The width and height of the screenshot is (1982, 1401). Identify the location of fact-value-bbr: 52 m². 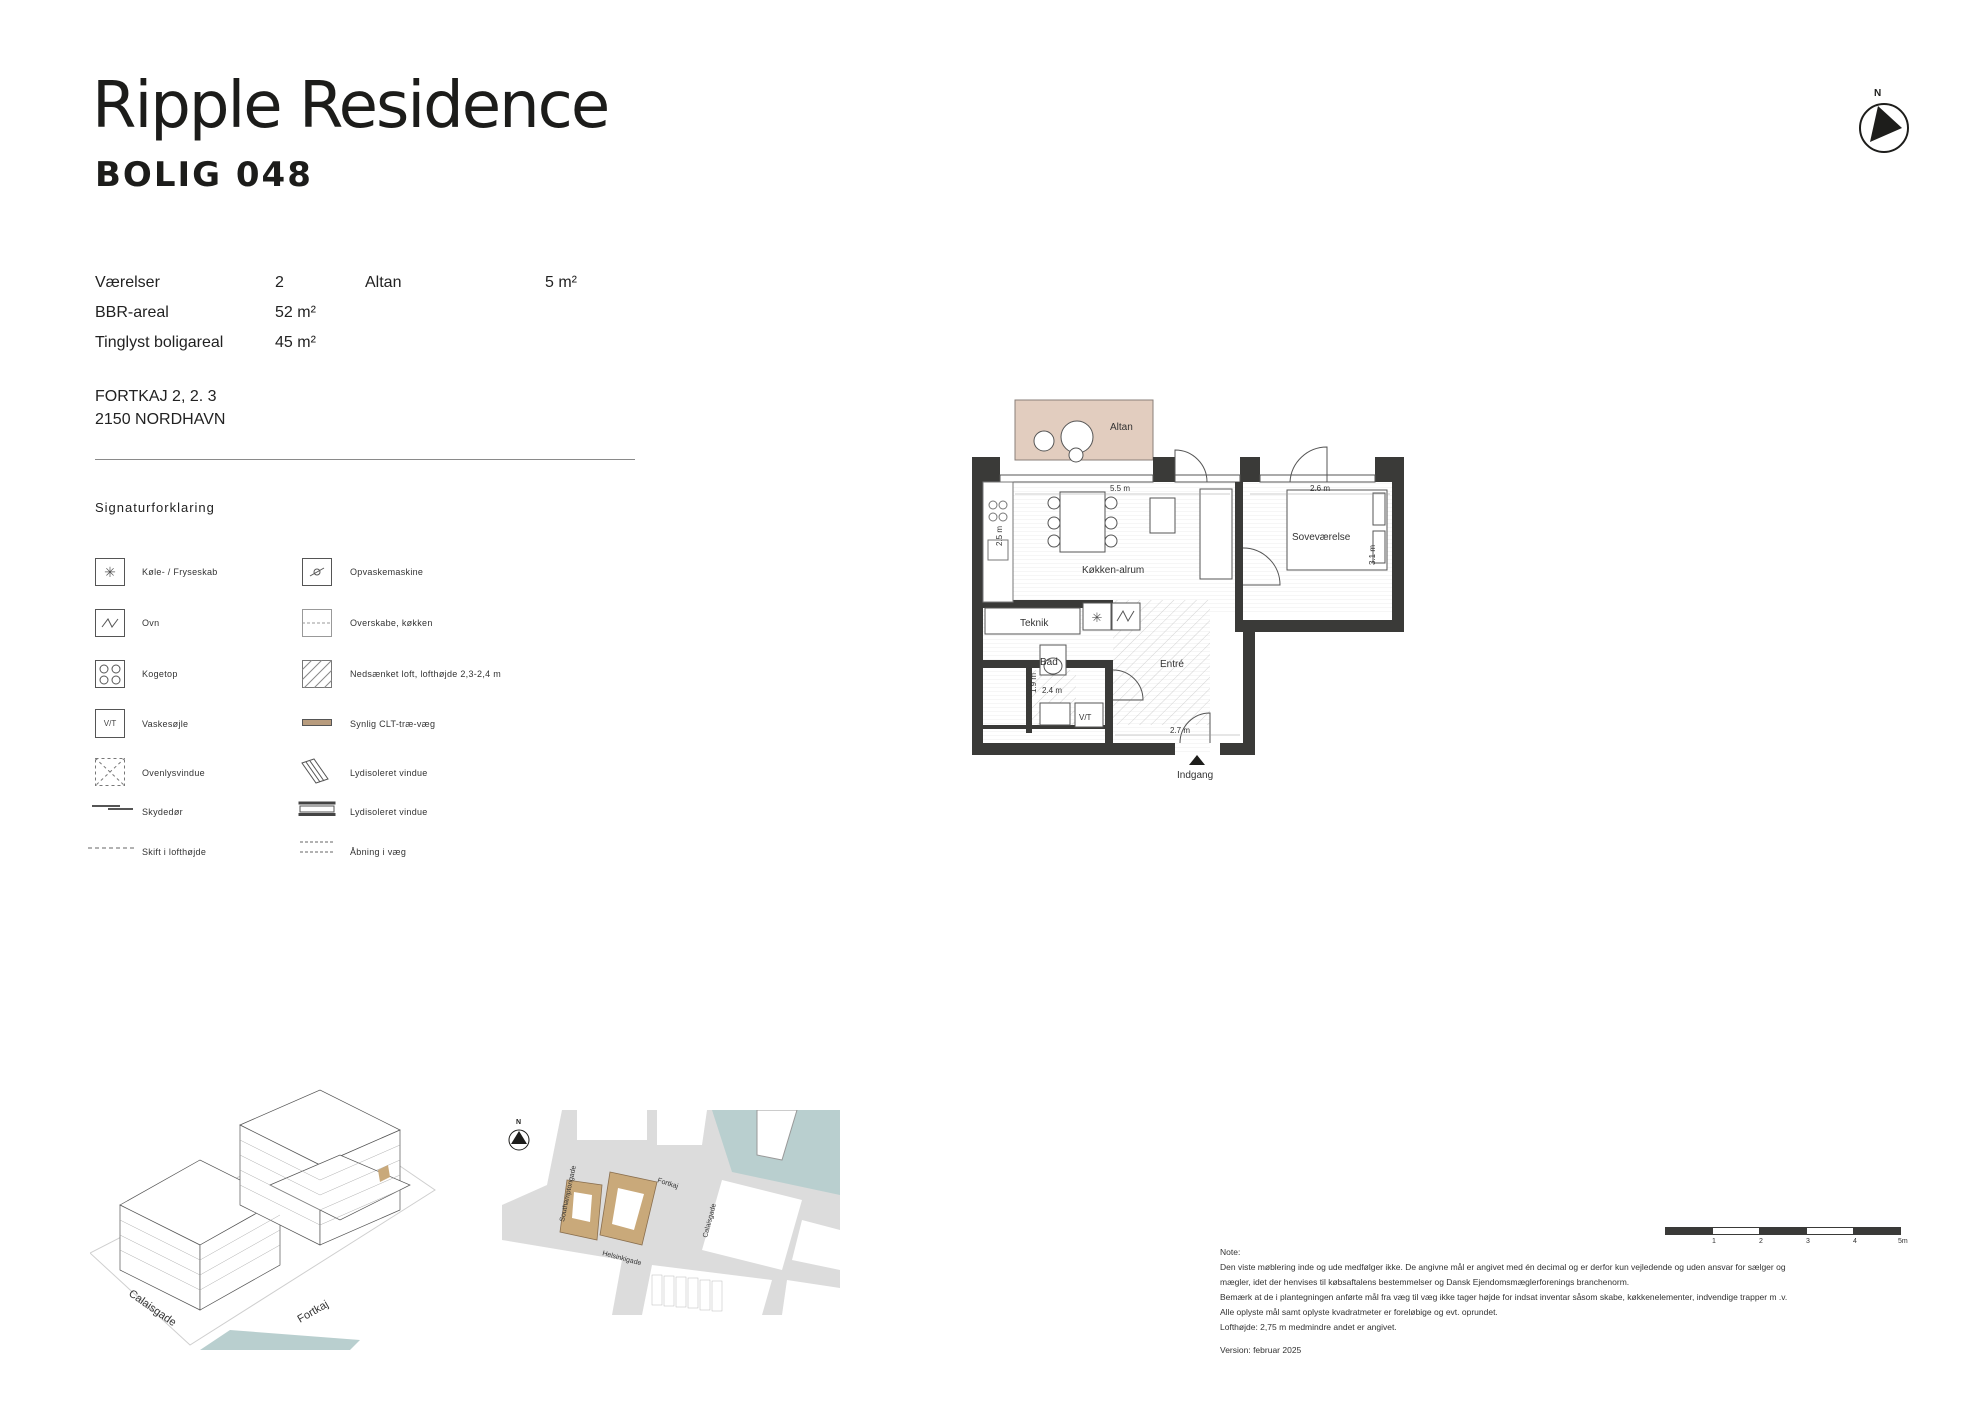
(295, 312).